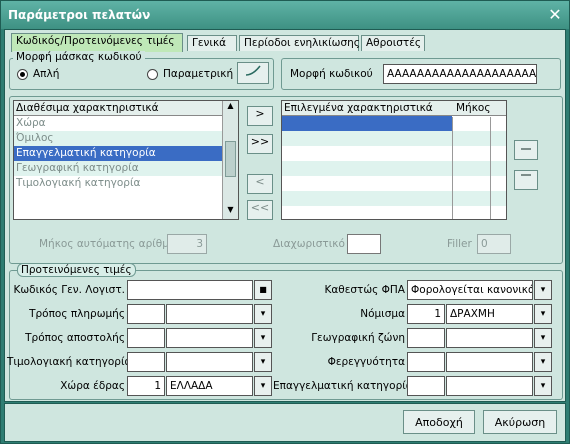 The height and width of the screenshot is (444, 570). I want to click on profession-code-input, so click(426, 386).